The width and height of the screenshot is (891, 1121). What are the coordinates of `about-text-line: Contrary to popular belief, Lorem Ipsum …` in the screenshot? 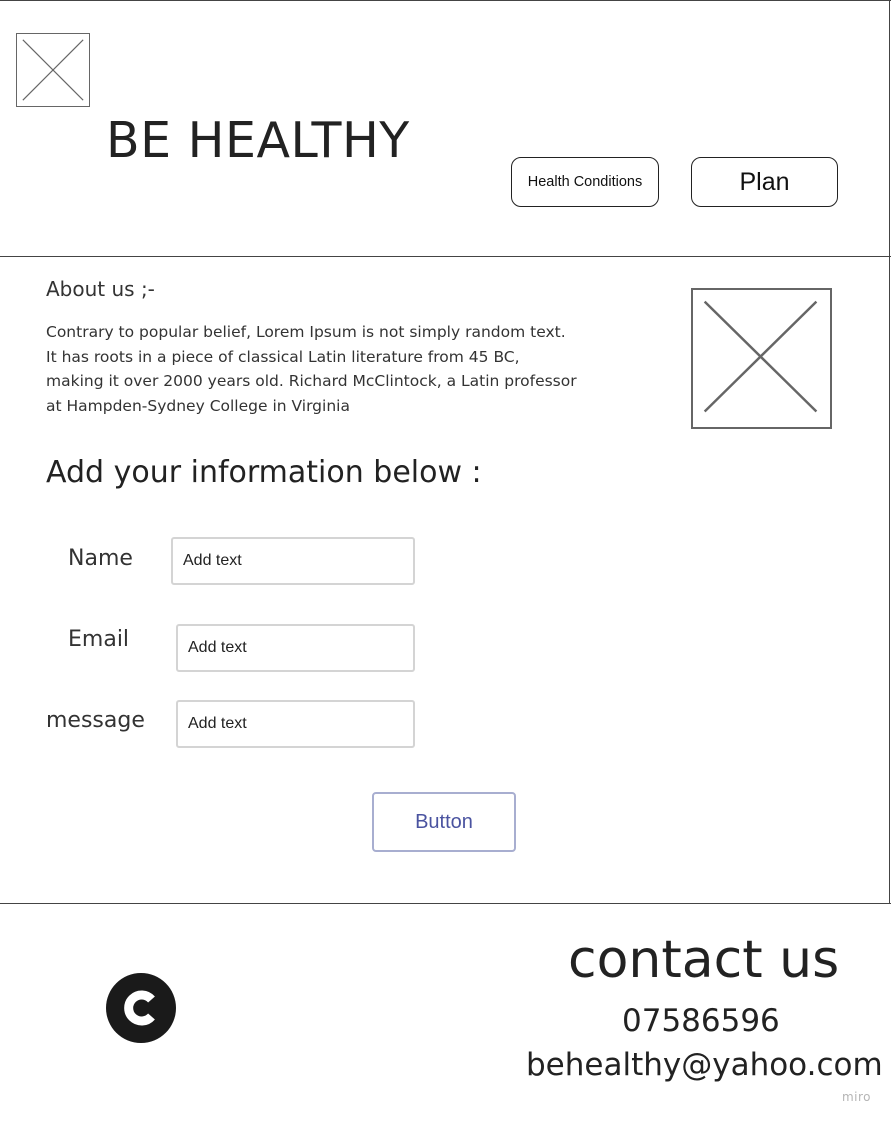 It's located at (306, 332).